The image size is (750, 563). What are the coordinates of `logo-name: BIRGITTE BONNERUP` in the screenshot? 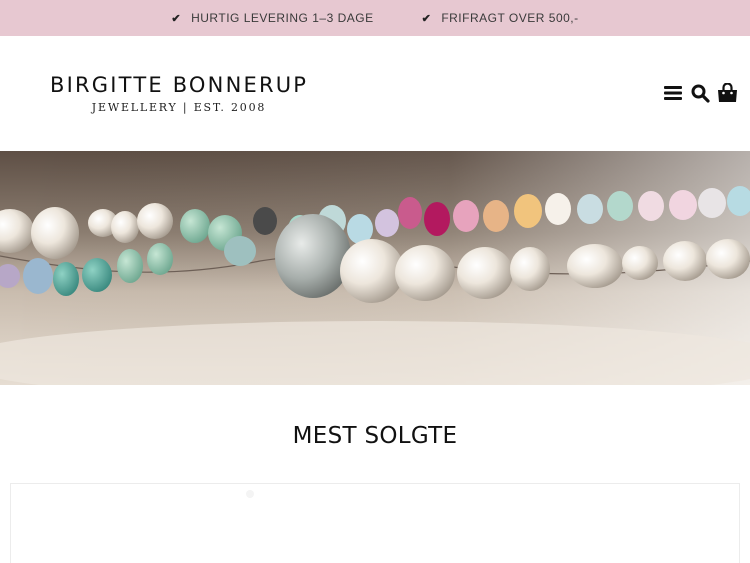 It's located at (179, 85).